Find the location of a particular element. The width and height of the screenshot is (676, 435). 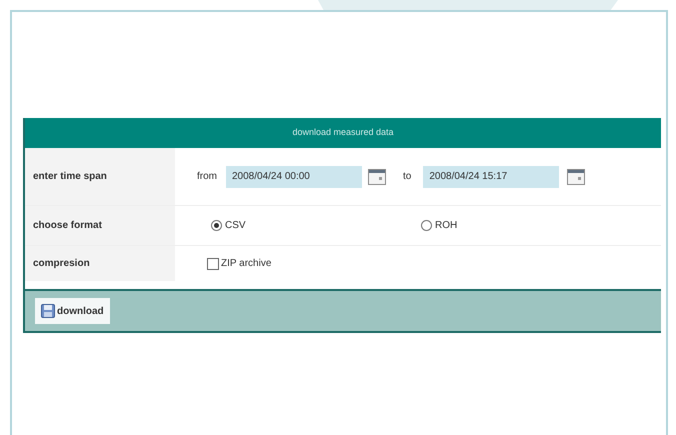

checkbox is located at coordinates (213, 264).